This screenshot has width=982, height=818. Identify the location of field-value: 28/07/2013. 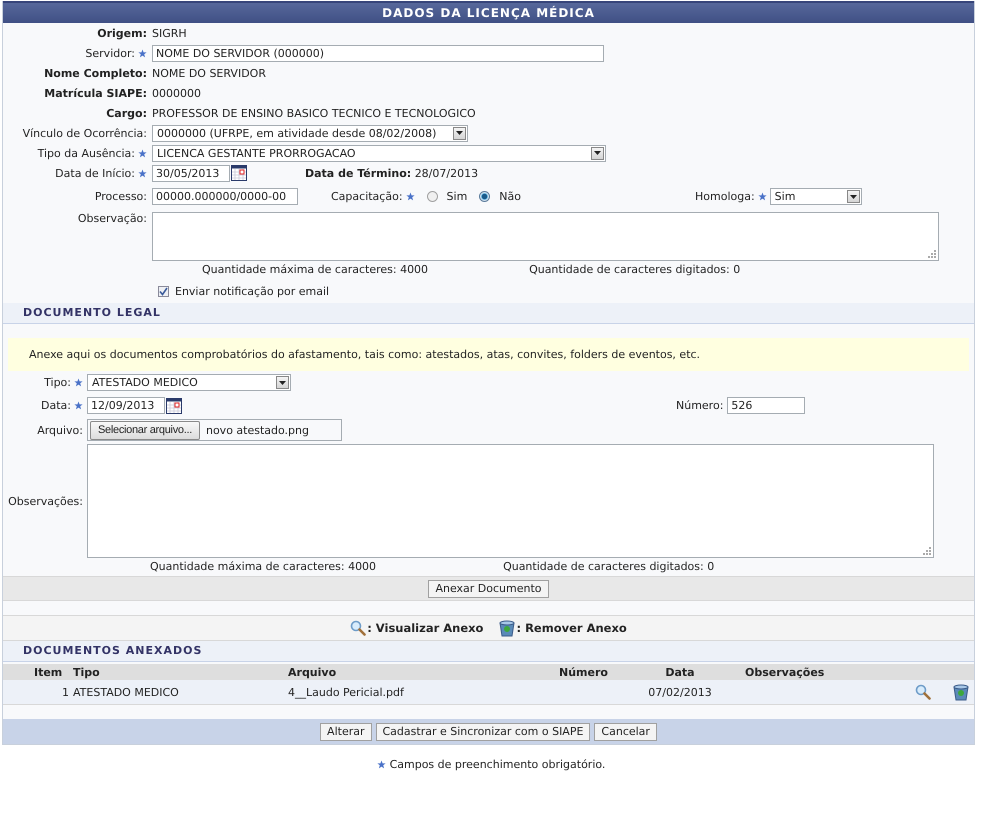
(446, 173).